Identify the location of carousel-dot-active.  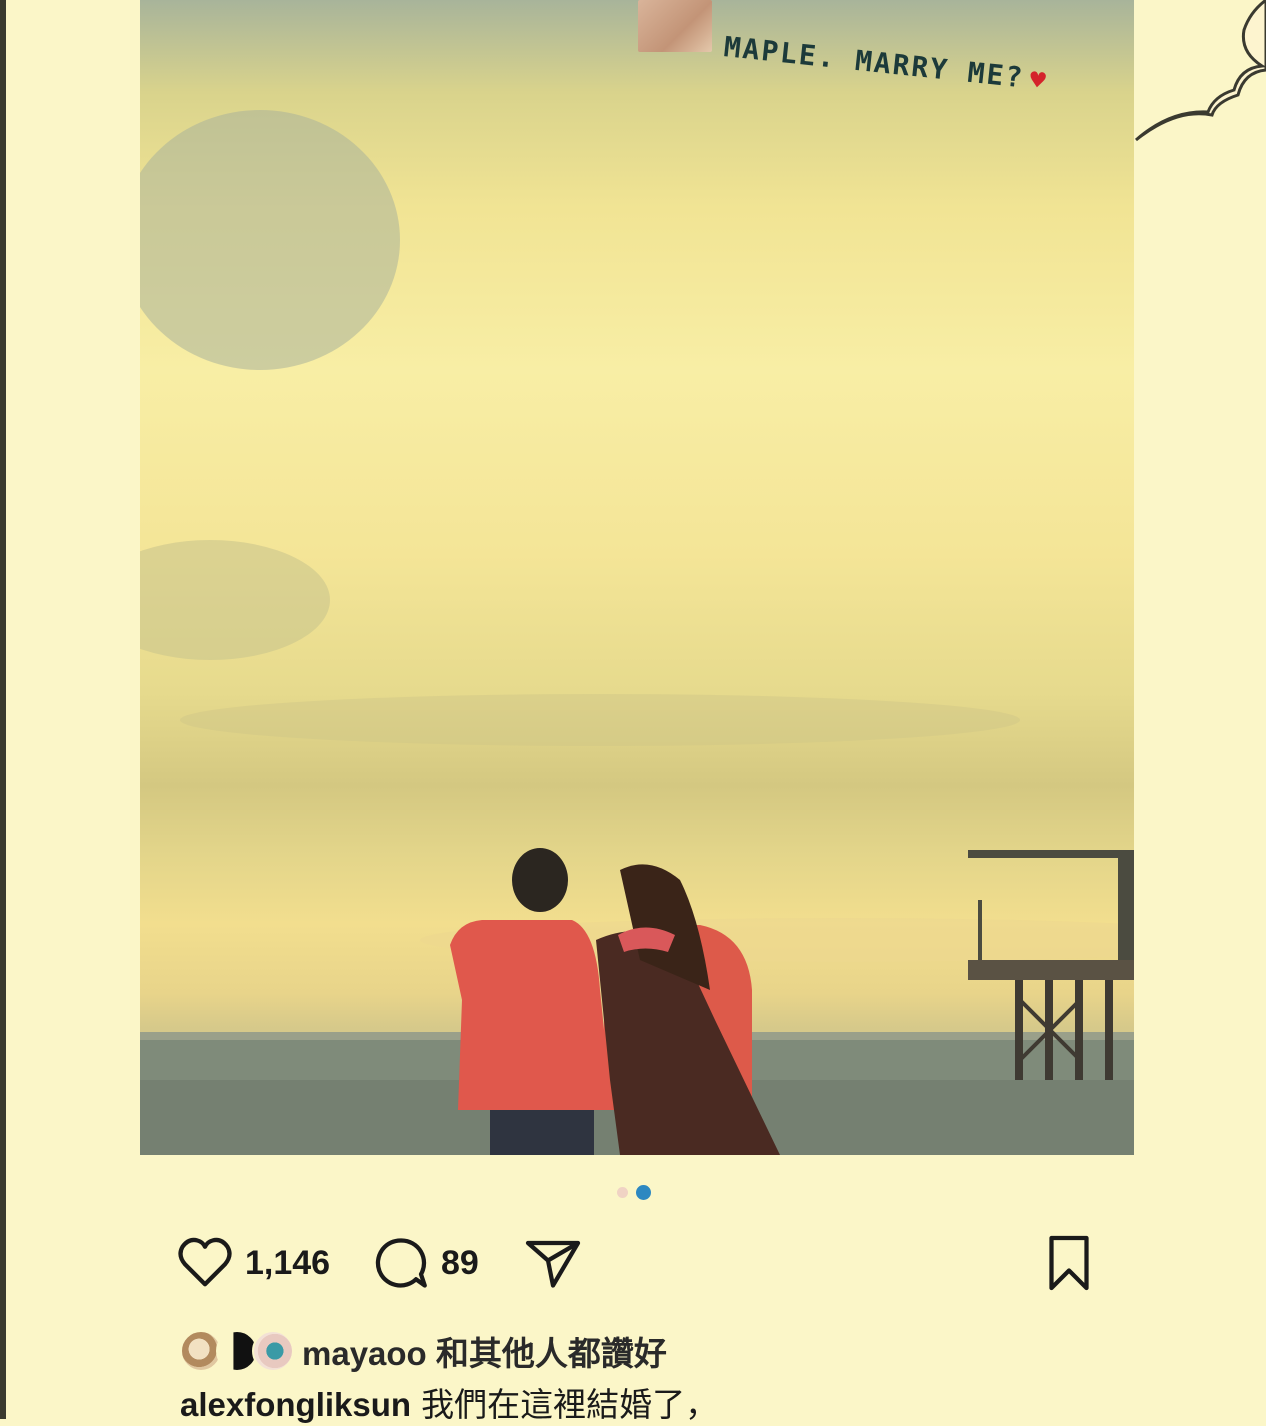
(643, 1192).